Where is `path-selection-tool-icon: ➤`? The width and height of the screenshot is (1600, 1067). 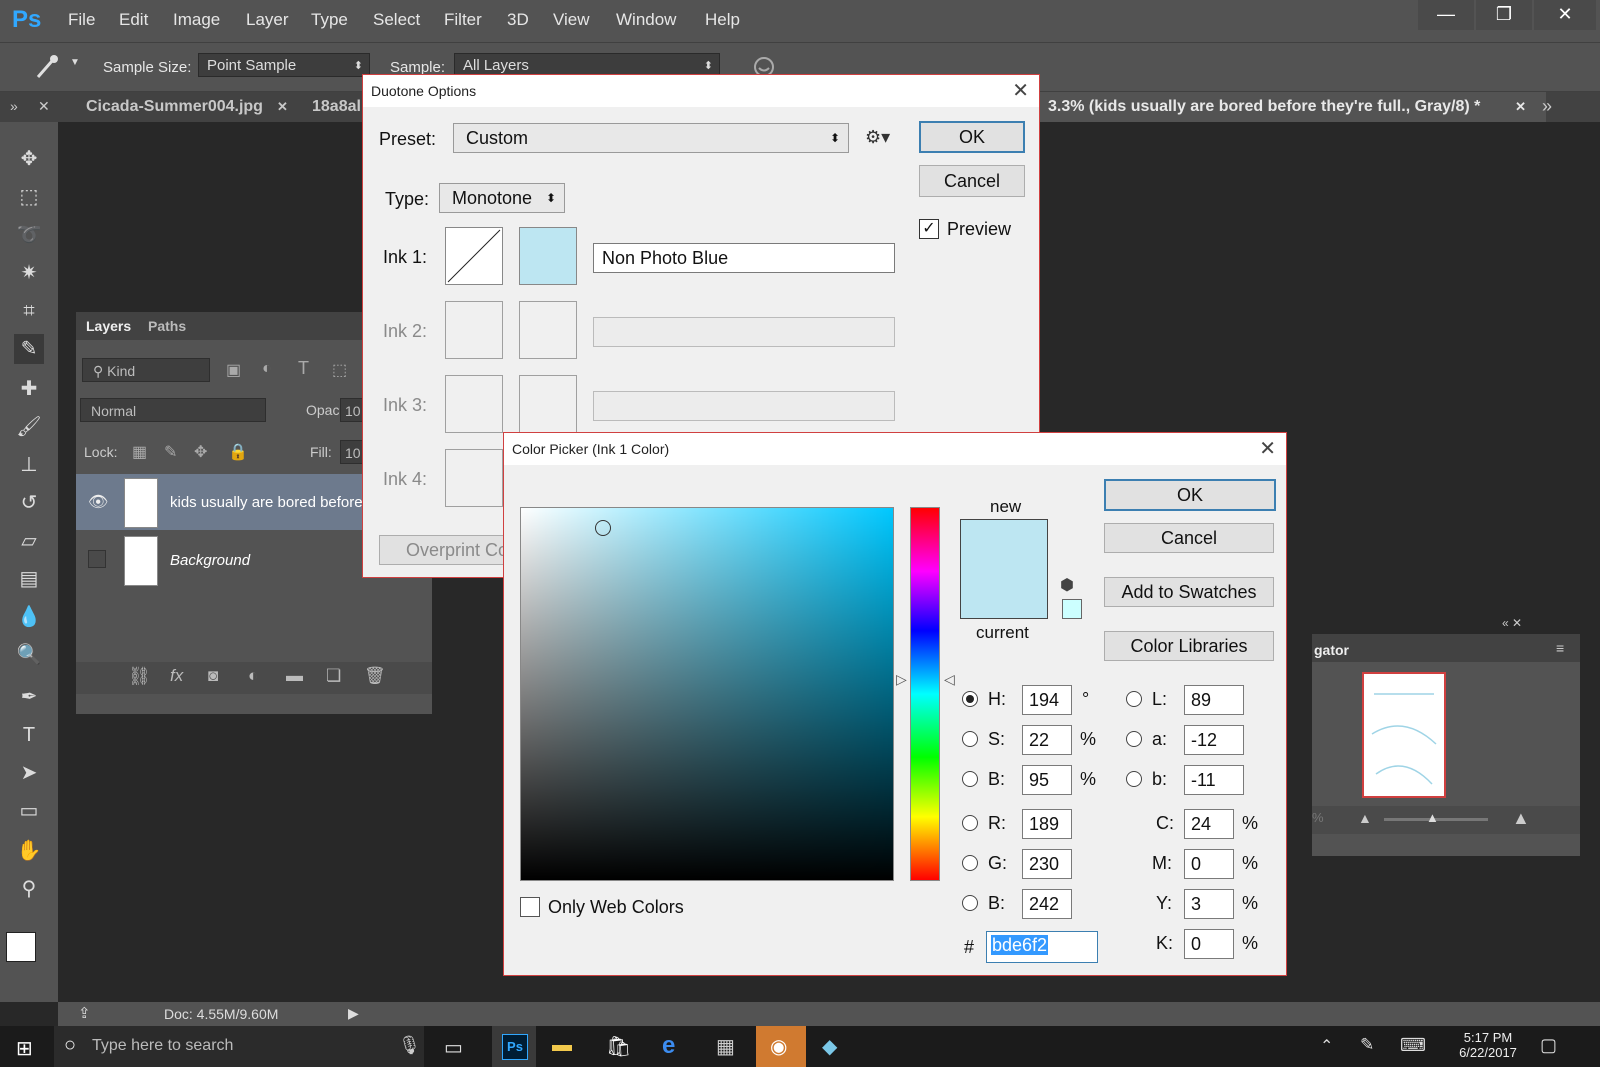 path-selection-tool-icon: ➤ is located at coordinates (29, 773).